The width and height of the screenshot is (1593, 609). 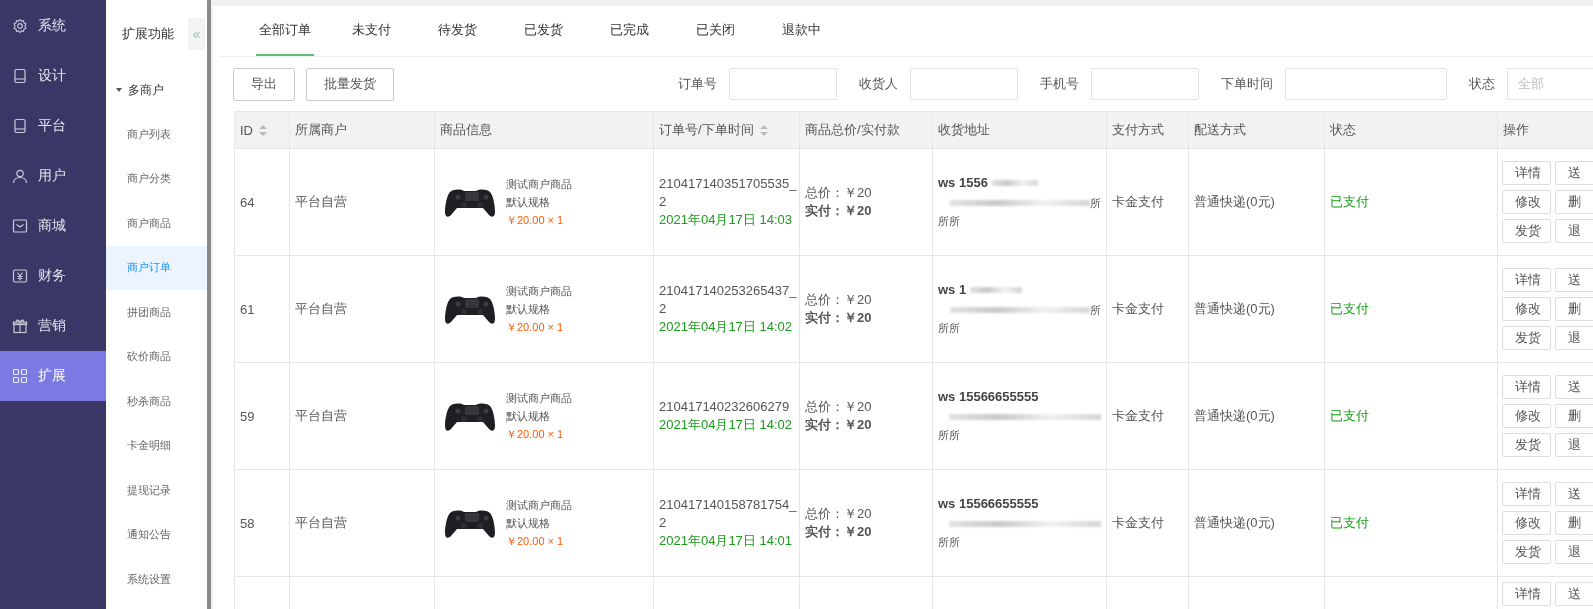 I want to click on merchant-name: 平台自营, so click(x=321, y=308).